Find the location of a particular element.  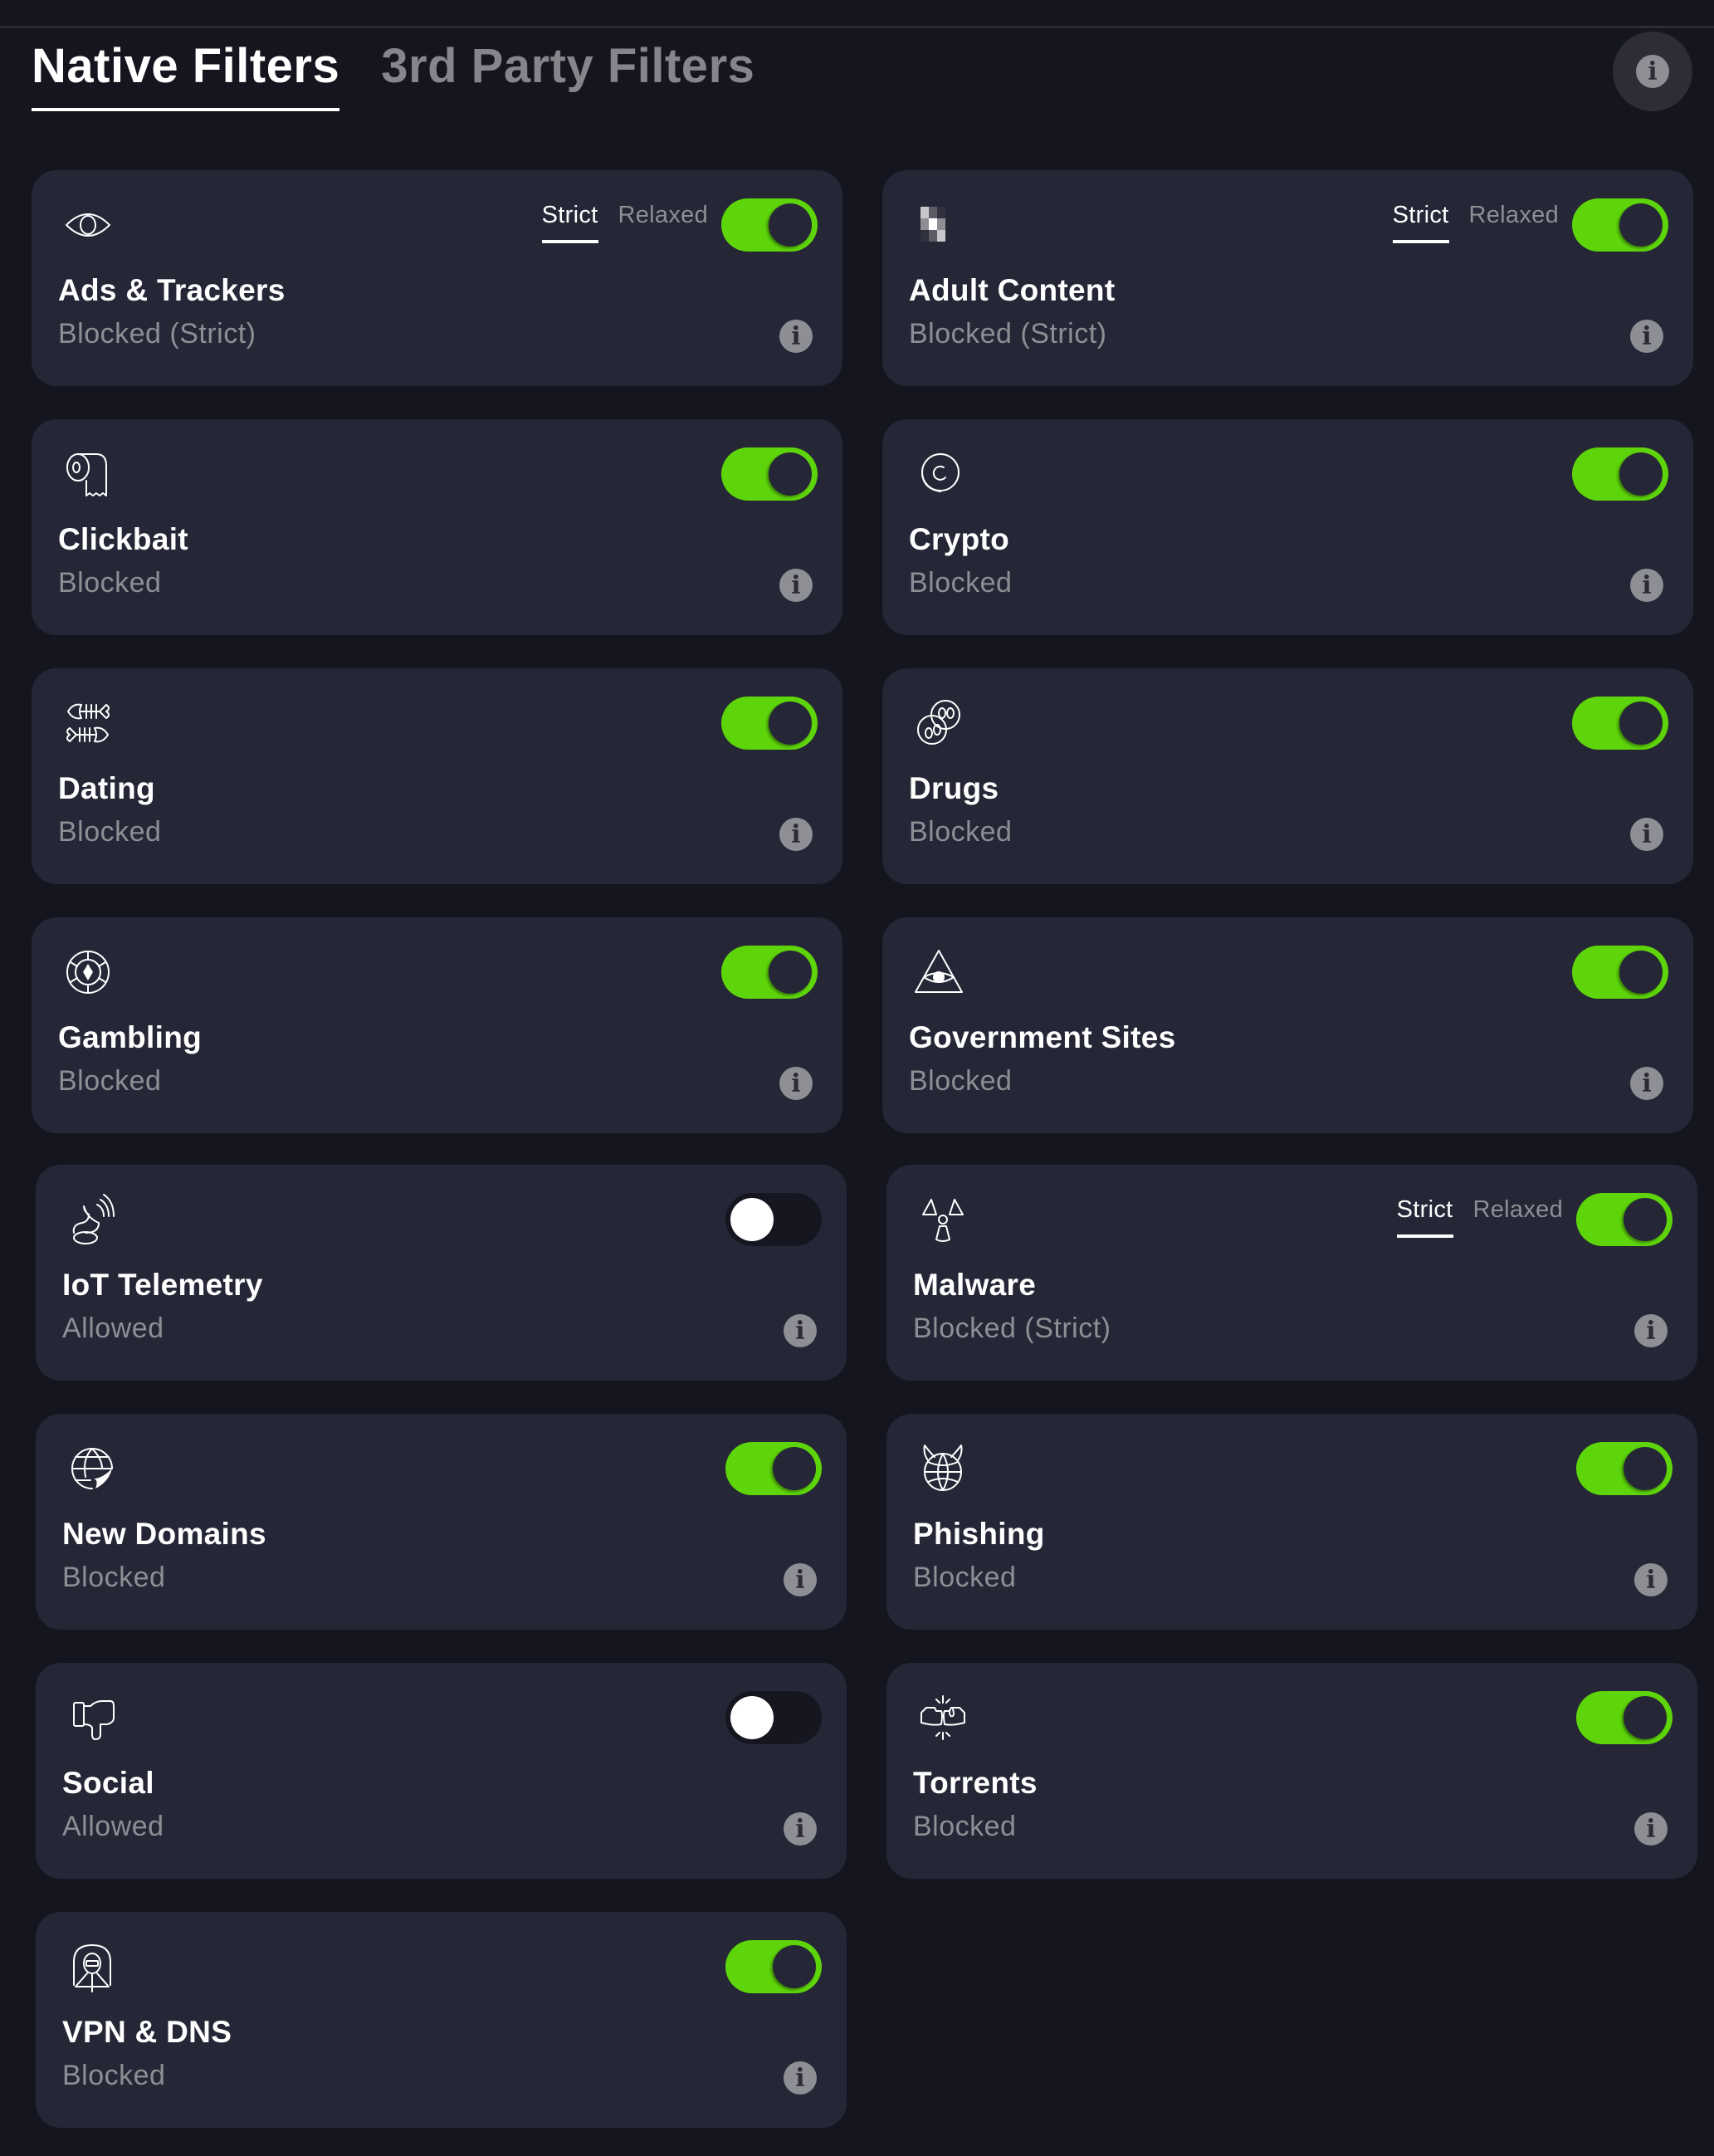

fish-bones-icon is located at coordinates (88, 723).